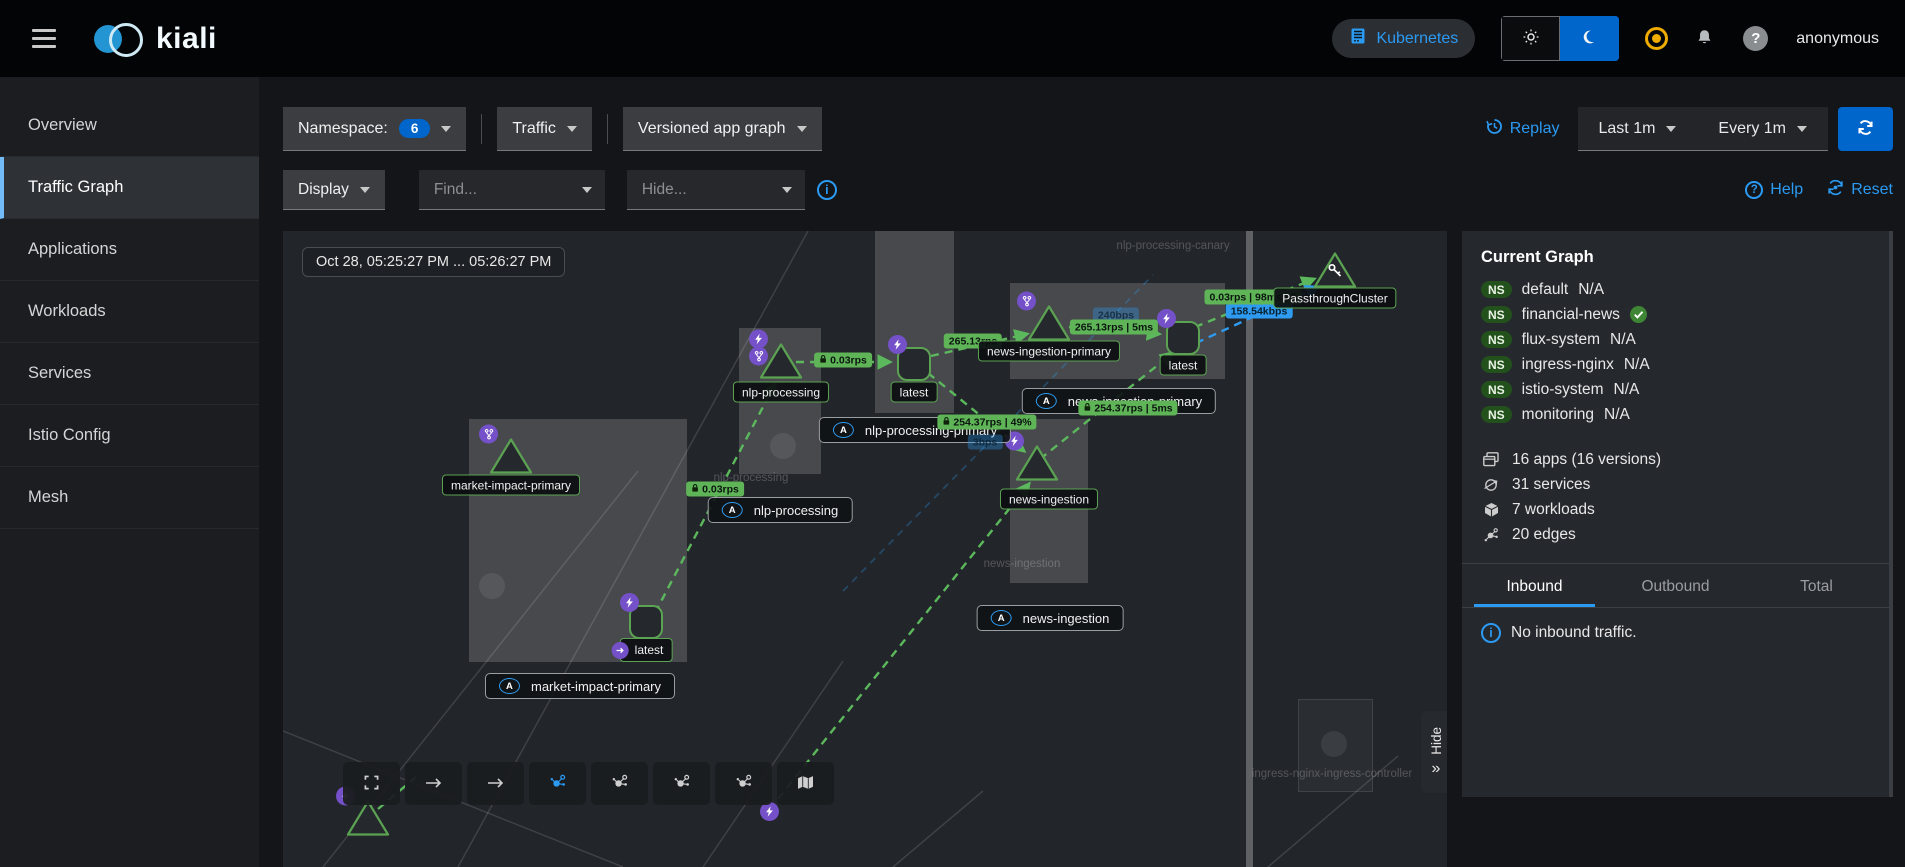 This screenshot has width=1905, height=867. What do you see at coordinates (511, 485) in the screenshot?
I see `version-label-market-impact-primary: market-impact-primary` at bounding box center [511, 485].